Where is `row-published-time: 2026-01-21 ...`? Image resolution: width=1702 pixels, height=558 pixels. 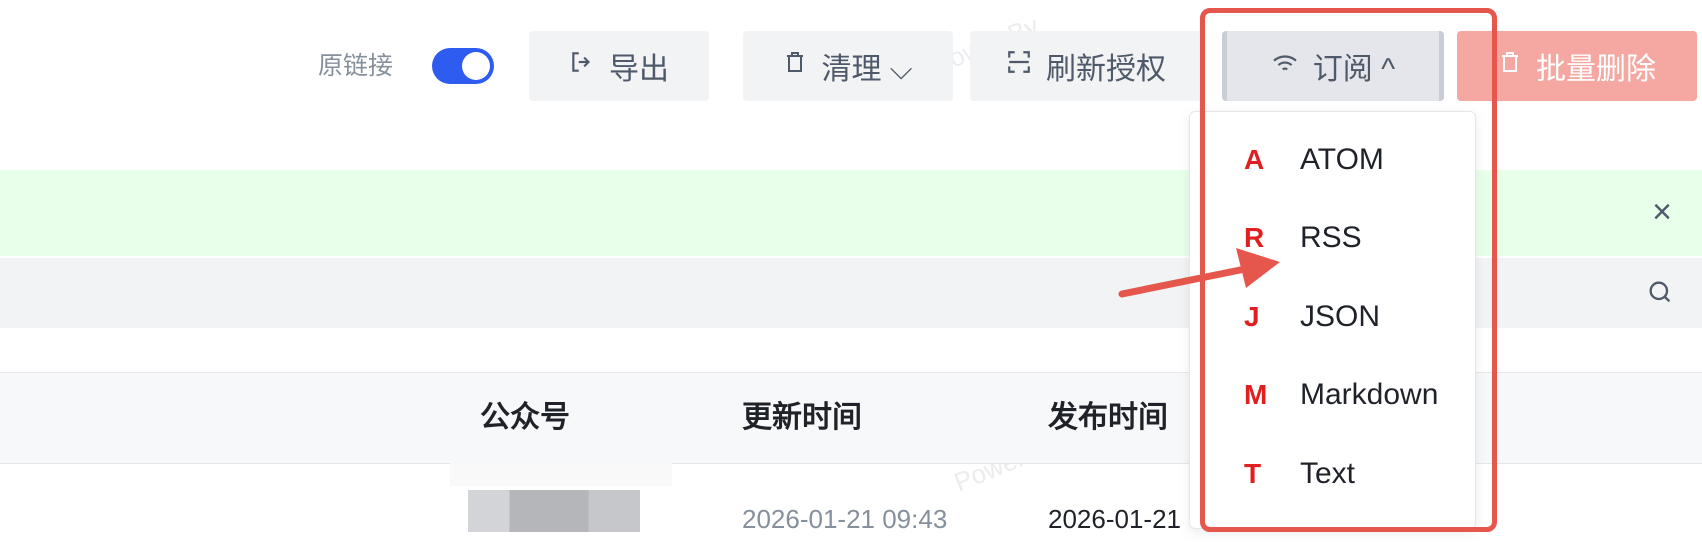
row-published-time: 2026-01-21 ... is located at coordinates (1118, 519).